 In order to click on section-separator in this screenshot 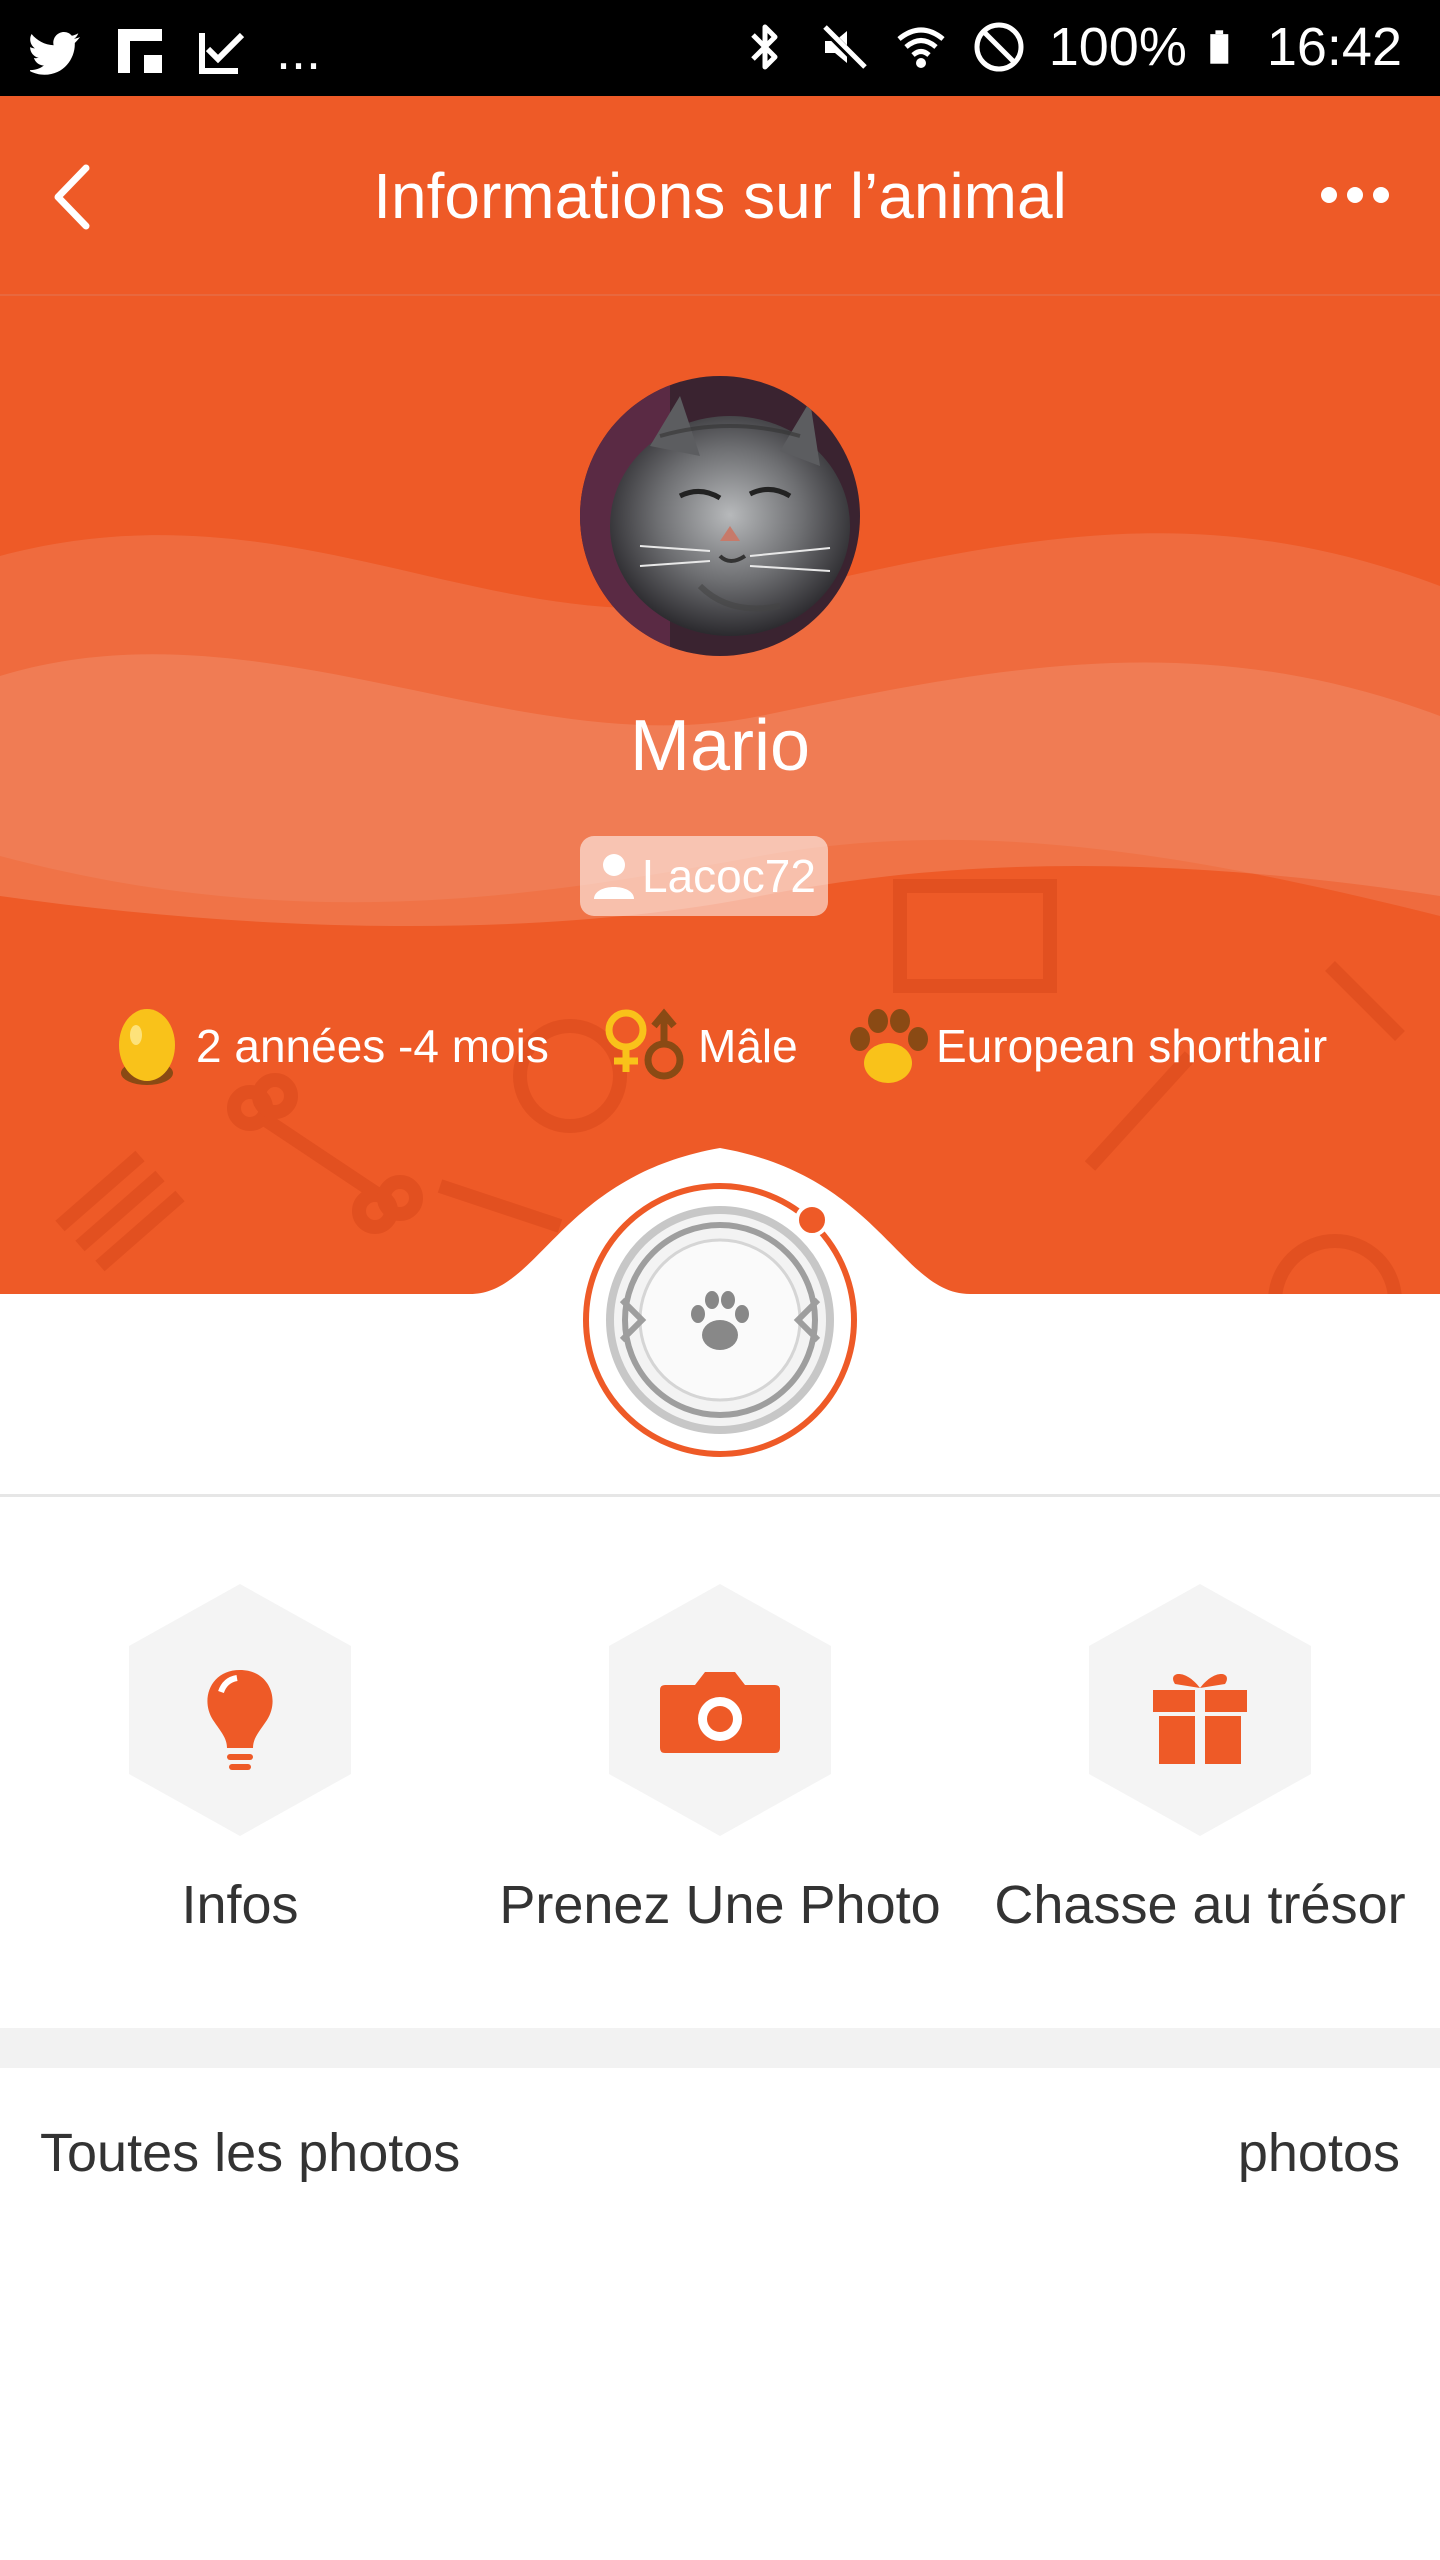, I will do `click(720, 2048)`.